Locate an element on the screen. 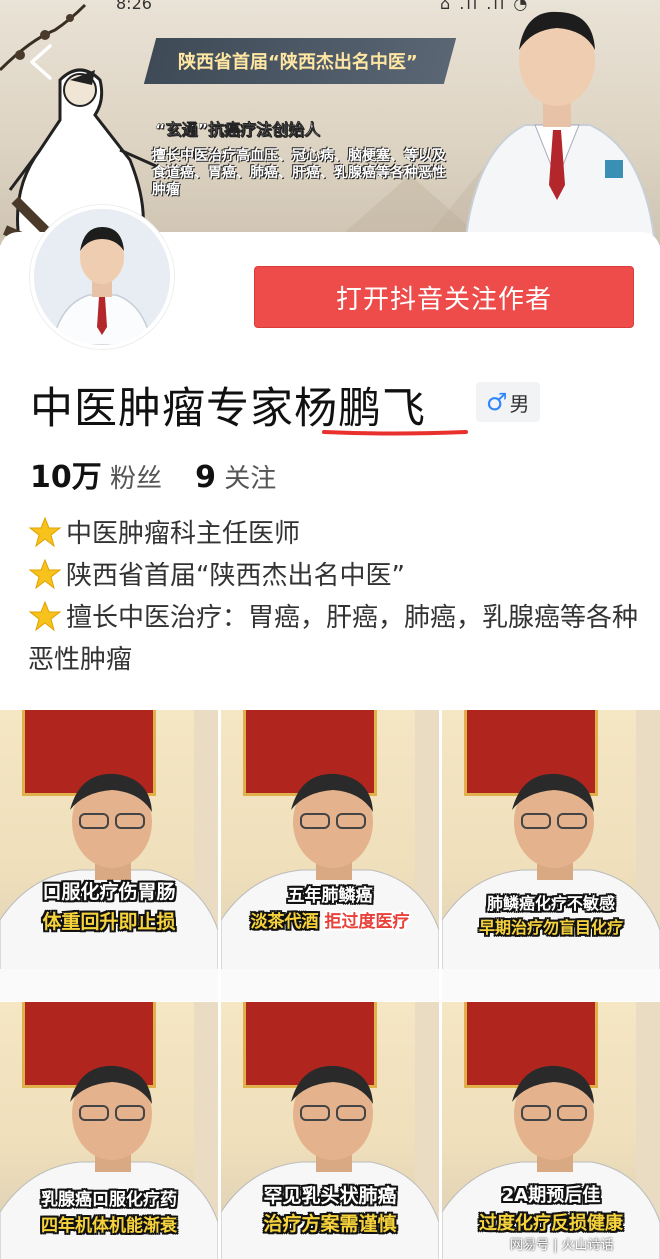  fans-count: 10万 is located at coordinates (66, 477).